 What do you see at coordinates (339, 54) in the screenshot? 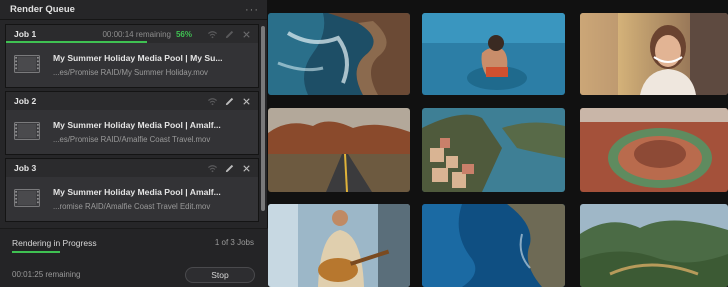
I see `thumbnail-coastal-rocks` at bounding box center [339, 54].